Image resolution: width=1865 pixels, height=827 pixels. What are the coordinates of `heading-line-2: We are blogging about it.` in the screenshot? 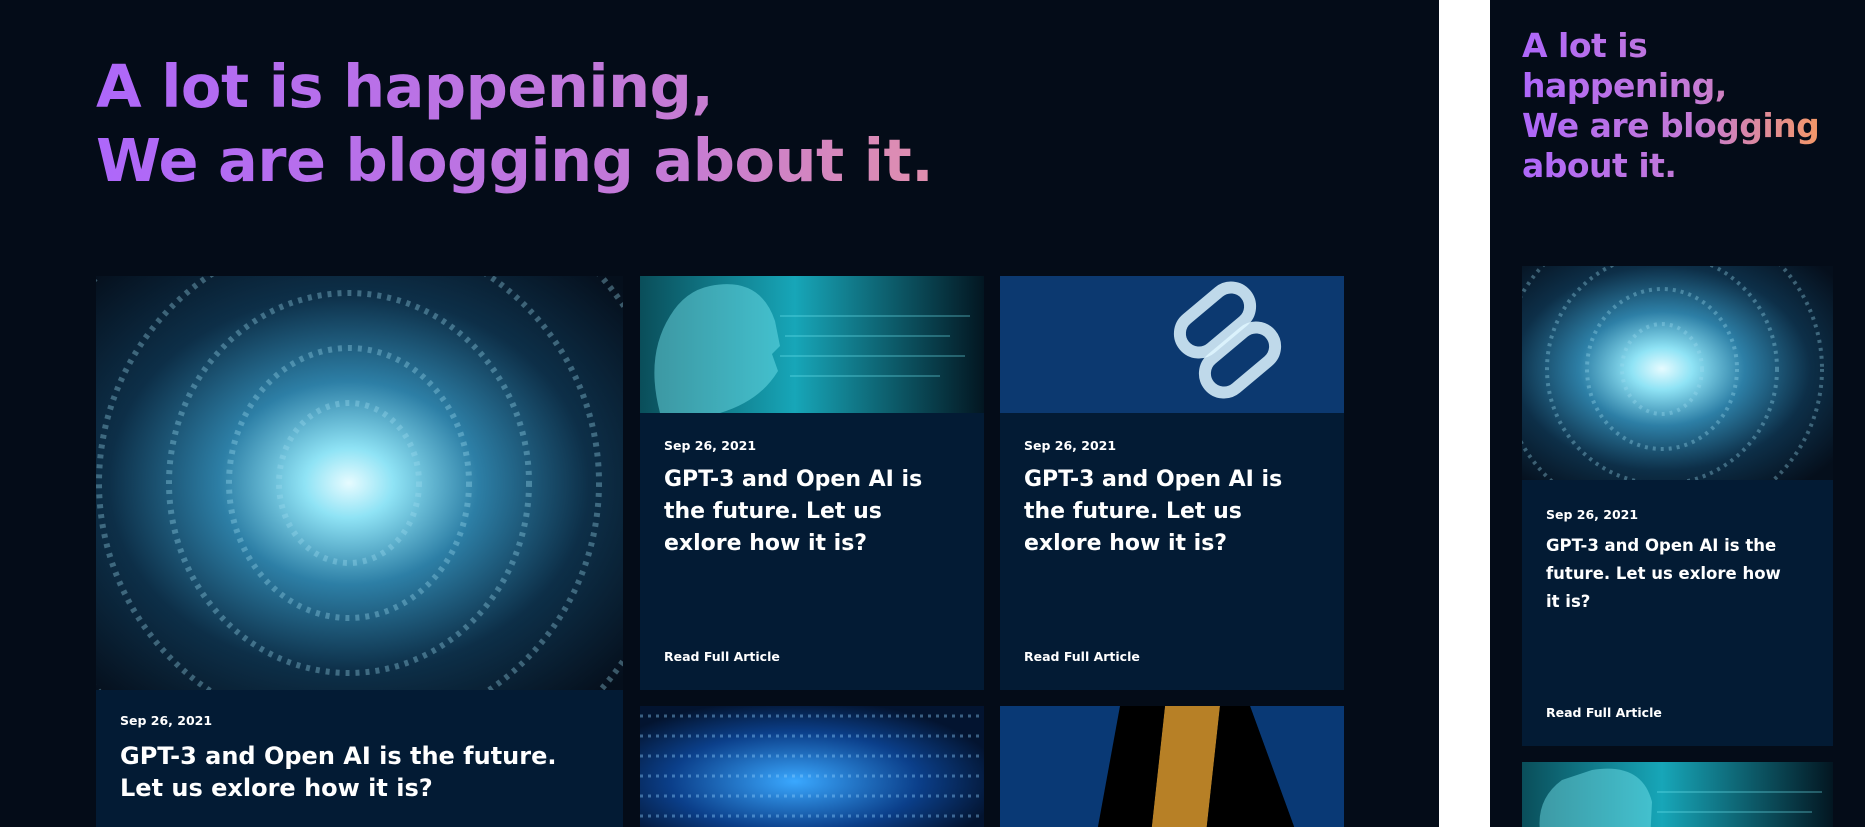 It's located at (515, 160).